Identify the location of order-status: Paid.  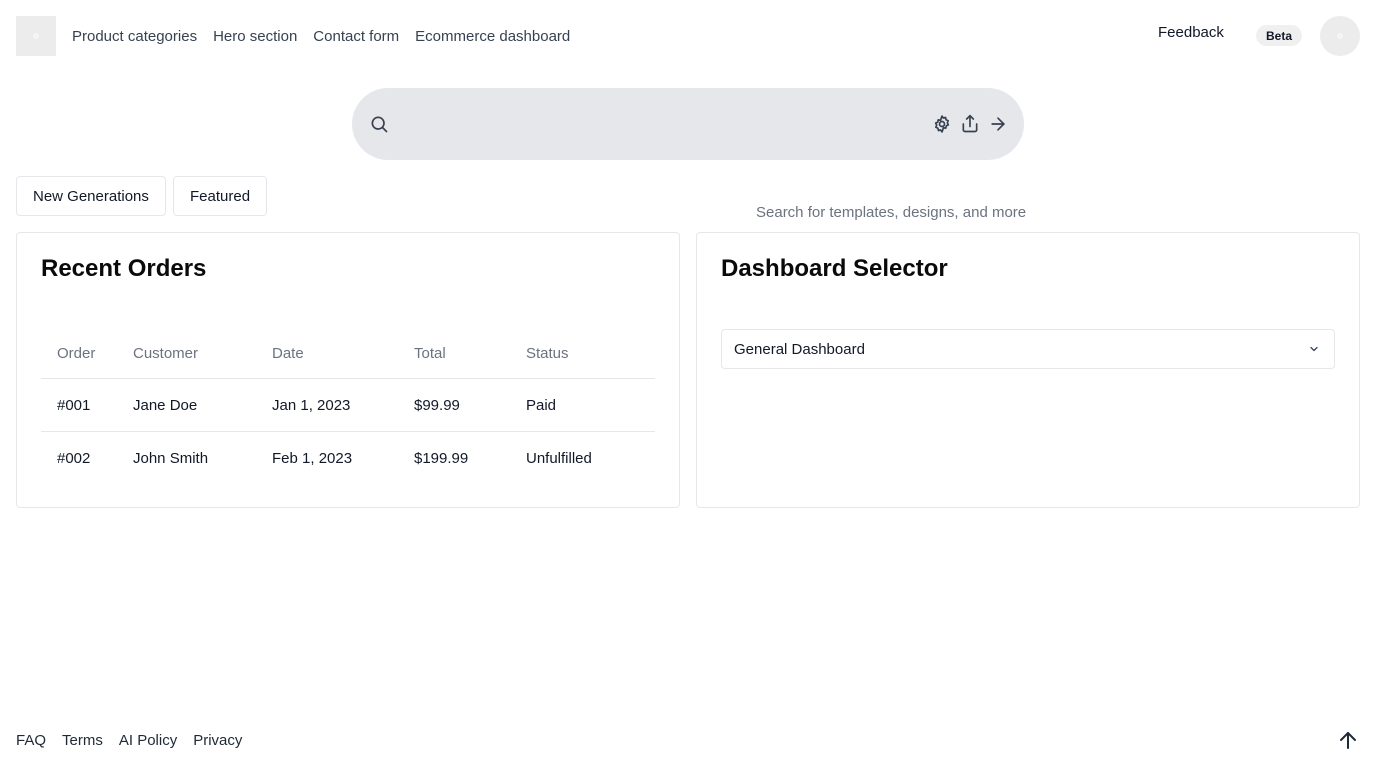
(541, 405).